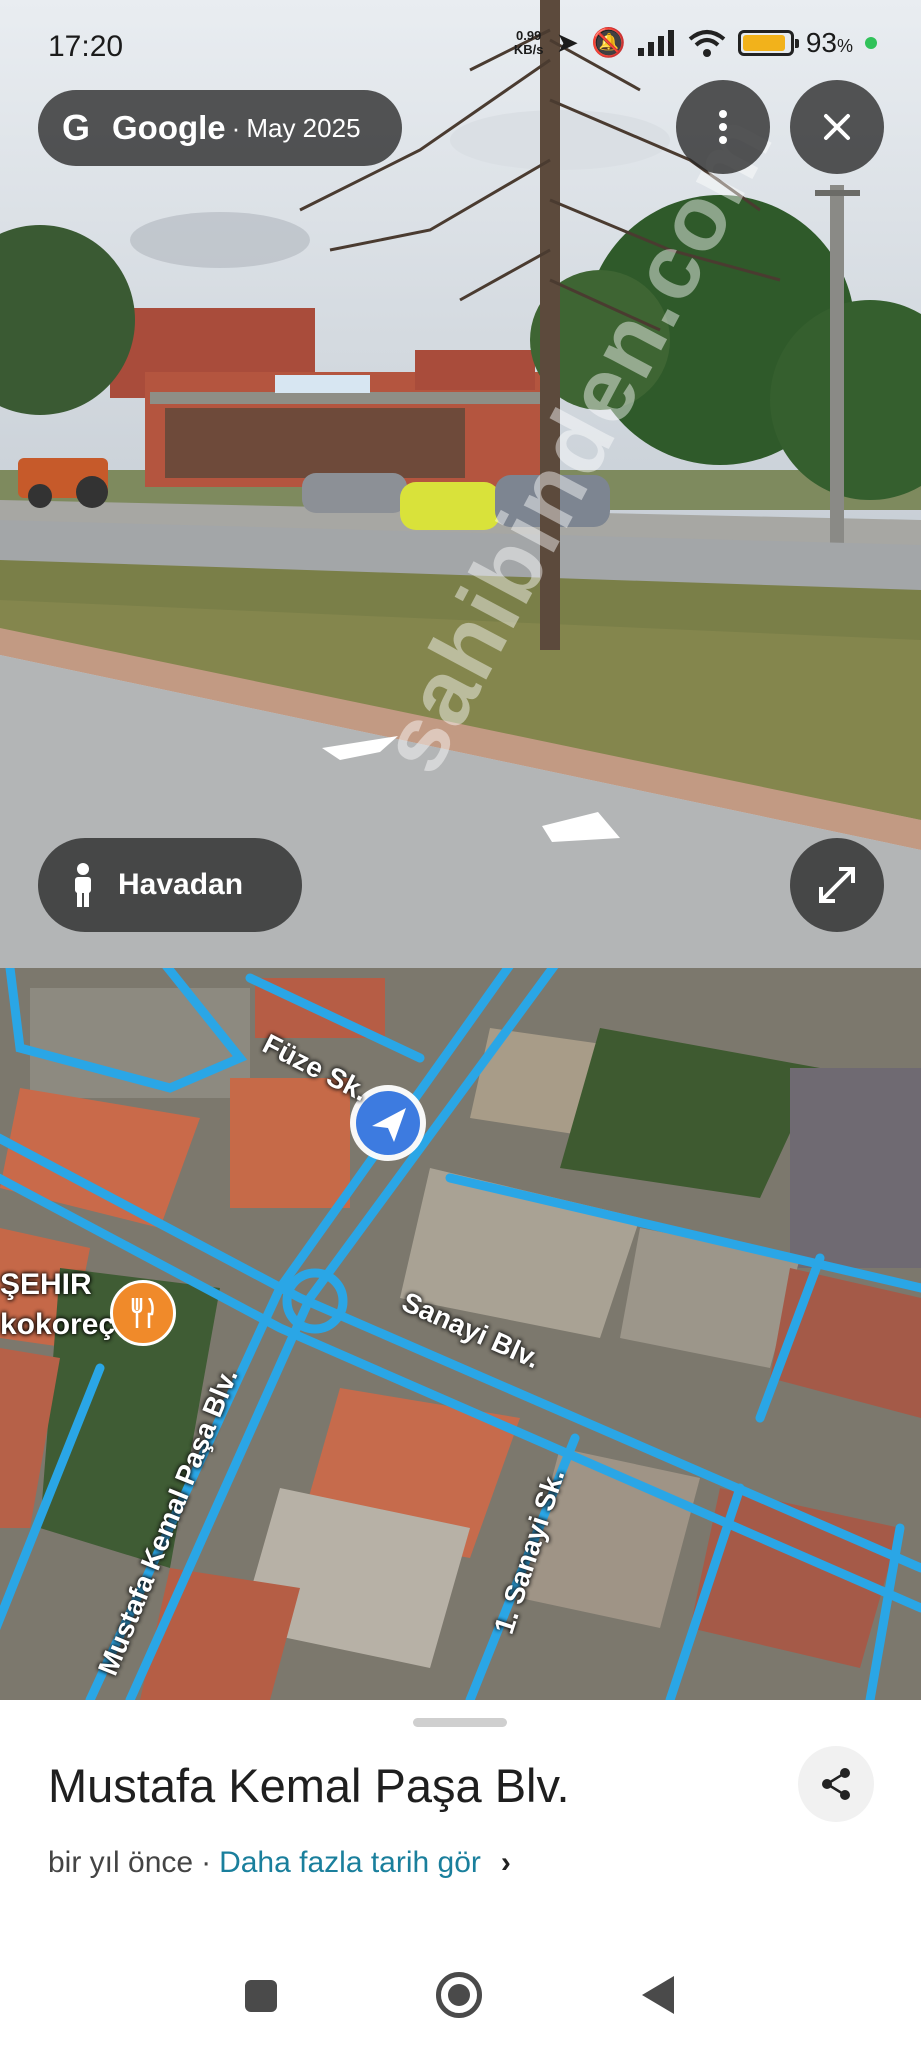  I want to click on poi-label-line1: ŞEHIR, so click(46, 1284).